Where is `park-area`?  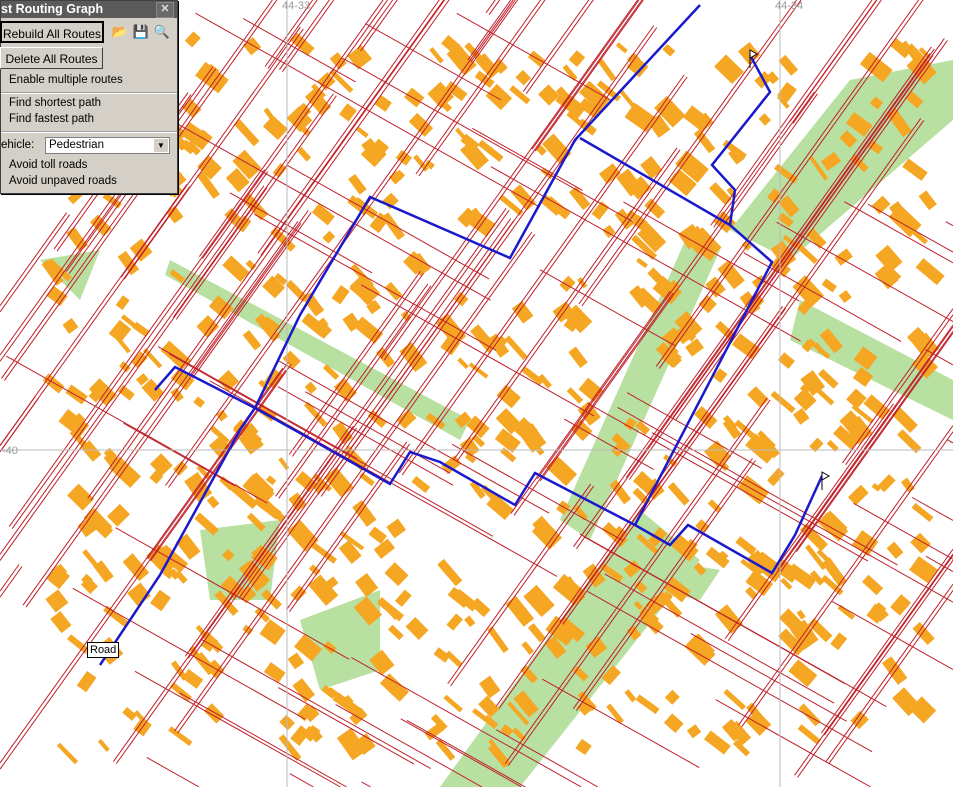 park-area is located at coordinates (841, 160).